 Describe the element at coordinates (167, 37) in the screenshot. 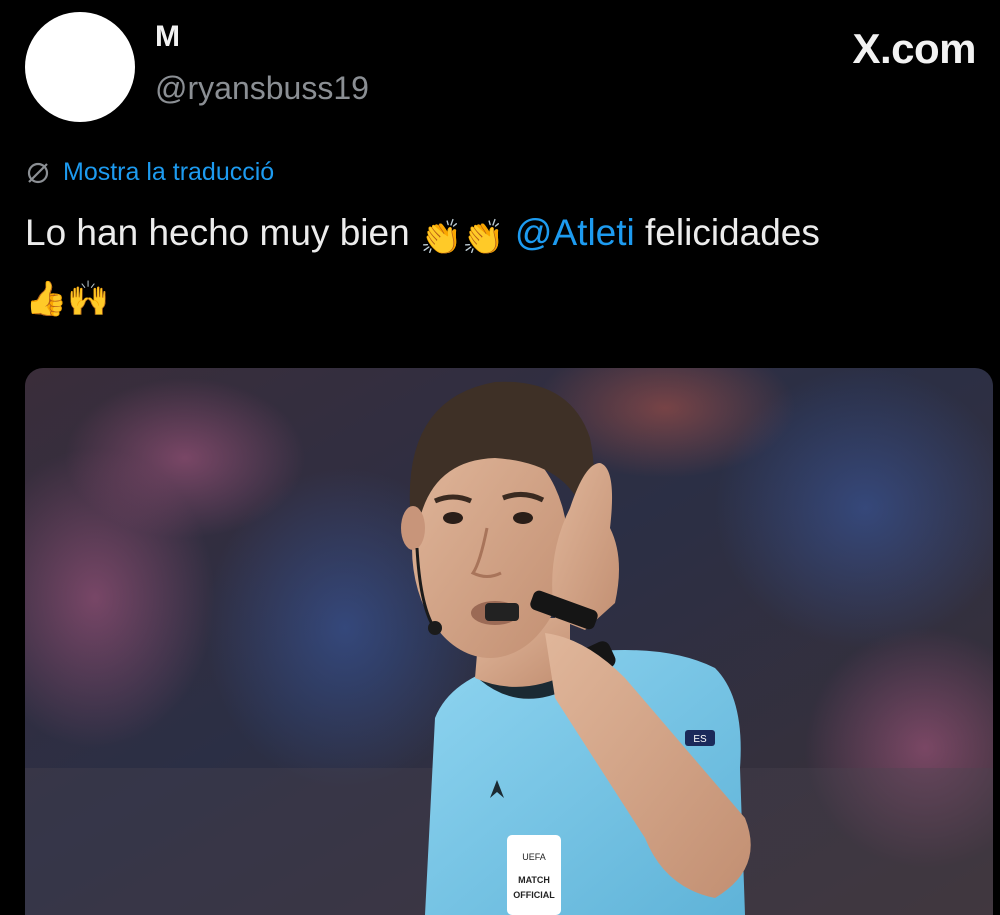

I see `display-name: M` at that location.